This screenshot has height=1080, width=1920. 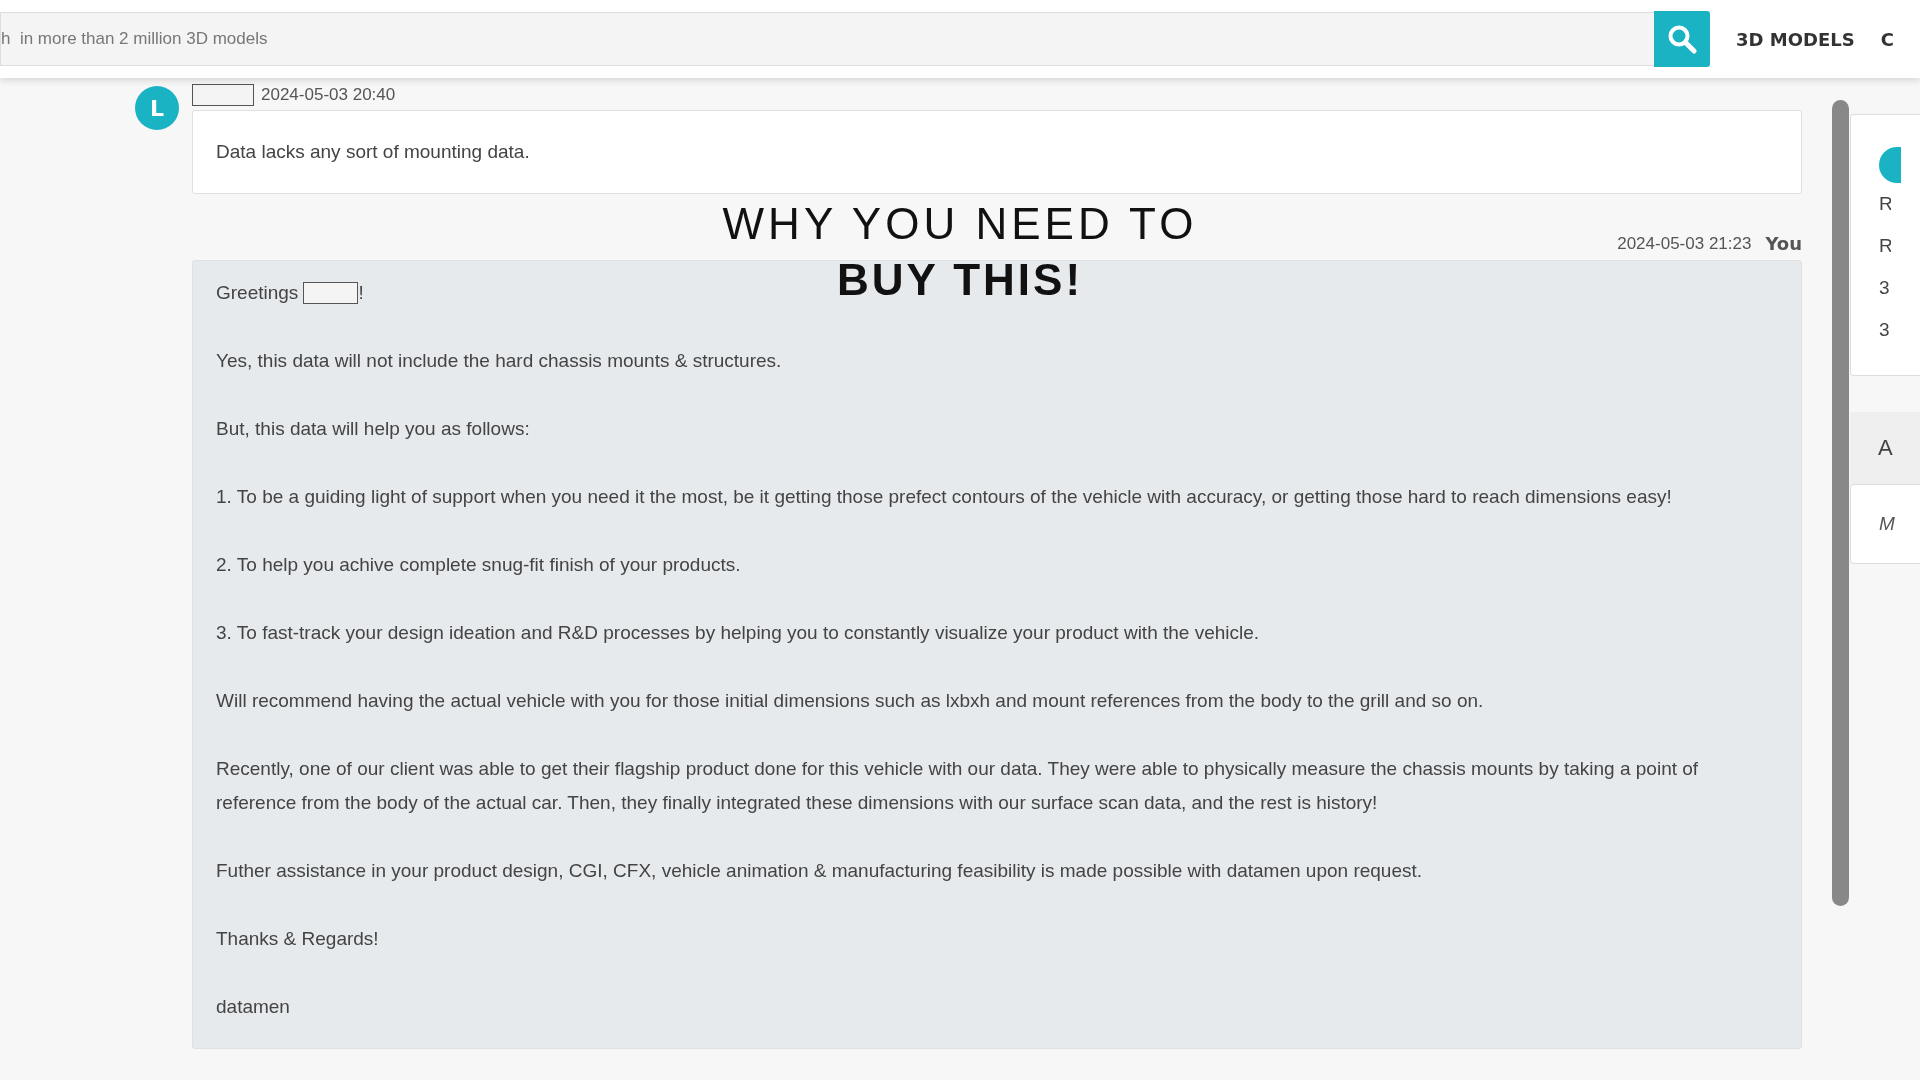 What do you see at coordinates (298, 939) in the screenshot?
I see `message-text: Thanks & Regards!` at bounding box center [298, 939].